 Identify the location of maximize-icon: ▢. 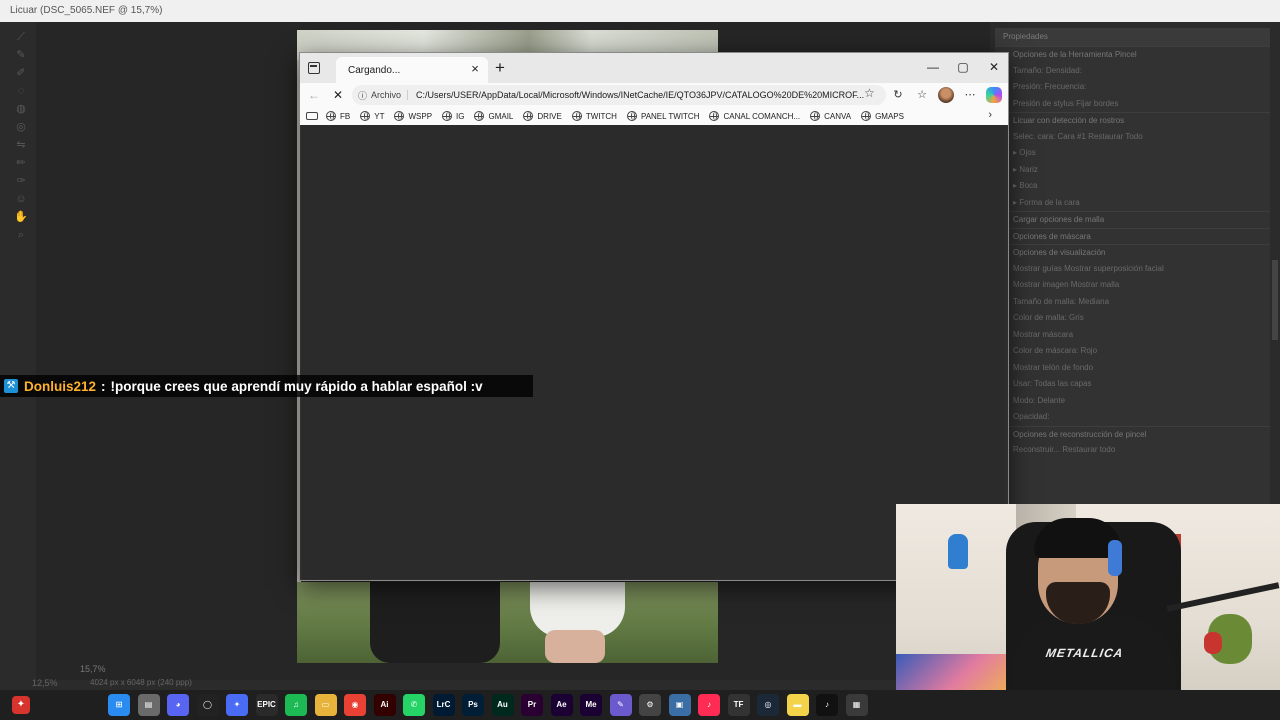
(963, 67).